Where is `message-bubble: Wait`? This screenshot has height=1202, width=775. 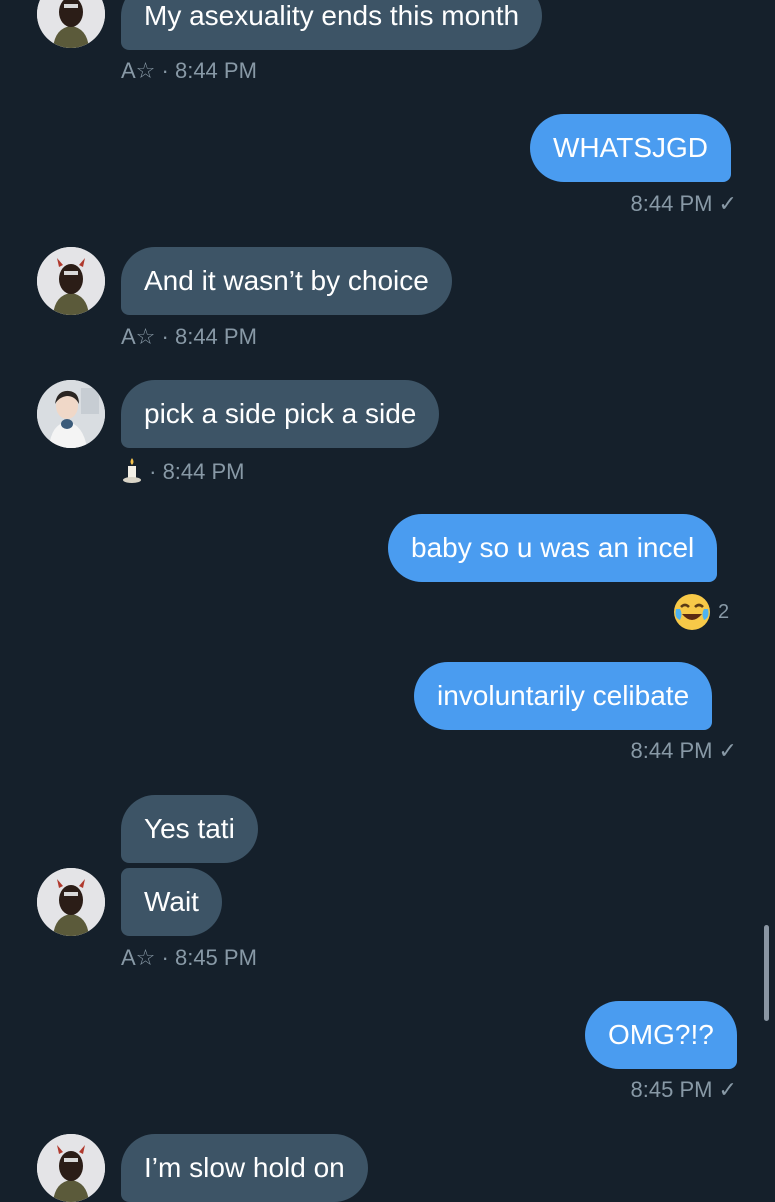 message-bubble: Wait is located at coordinates (171, 902).